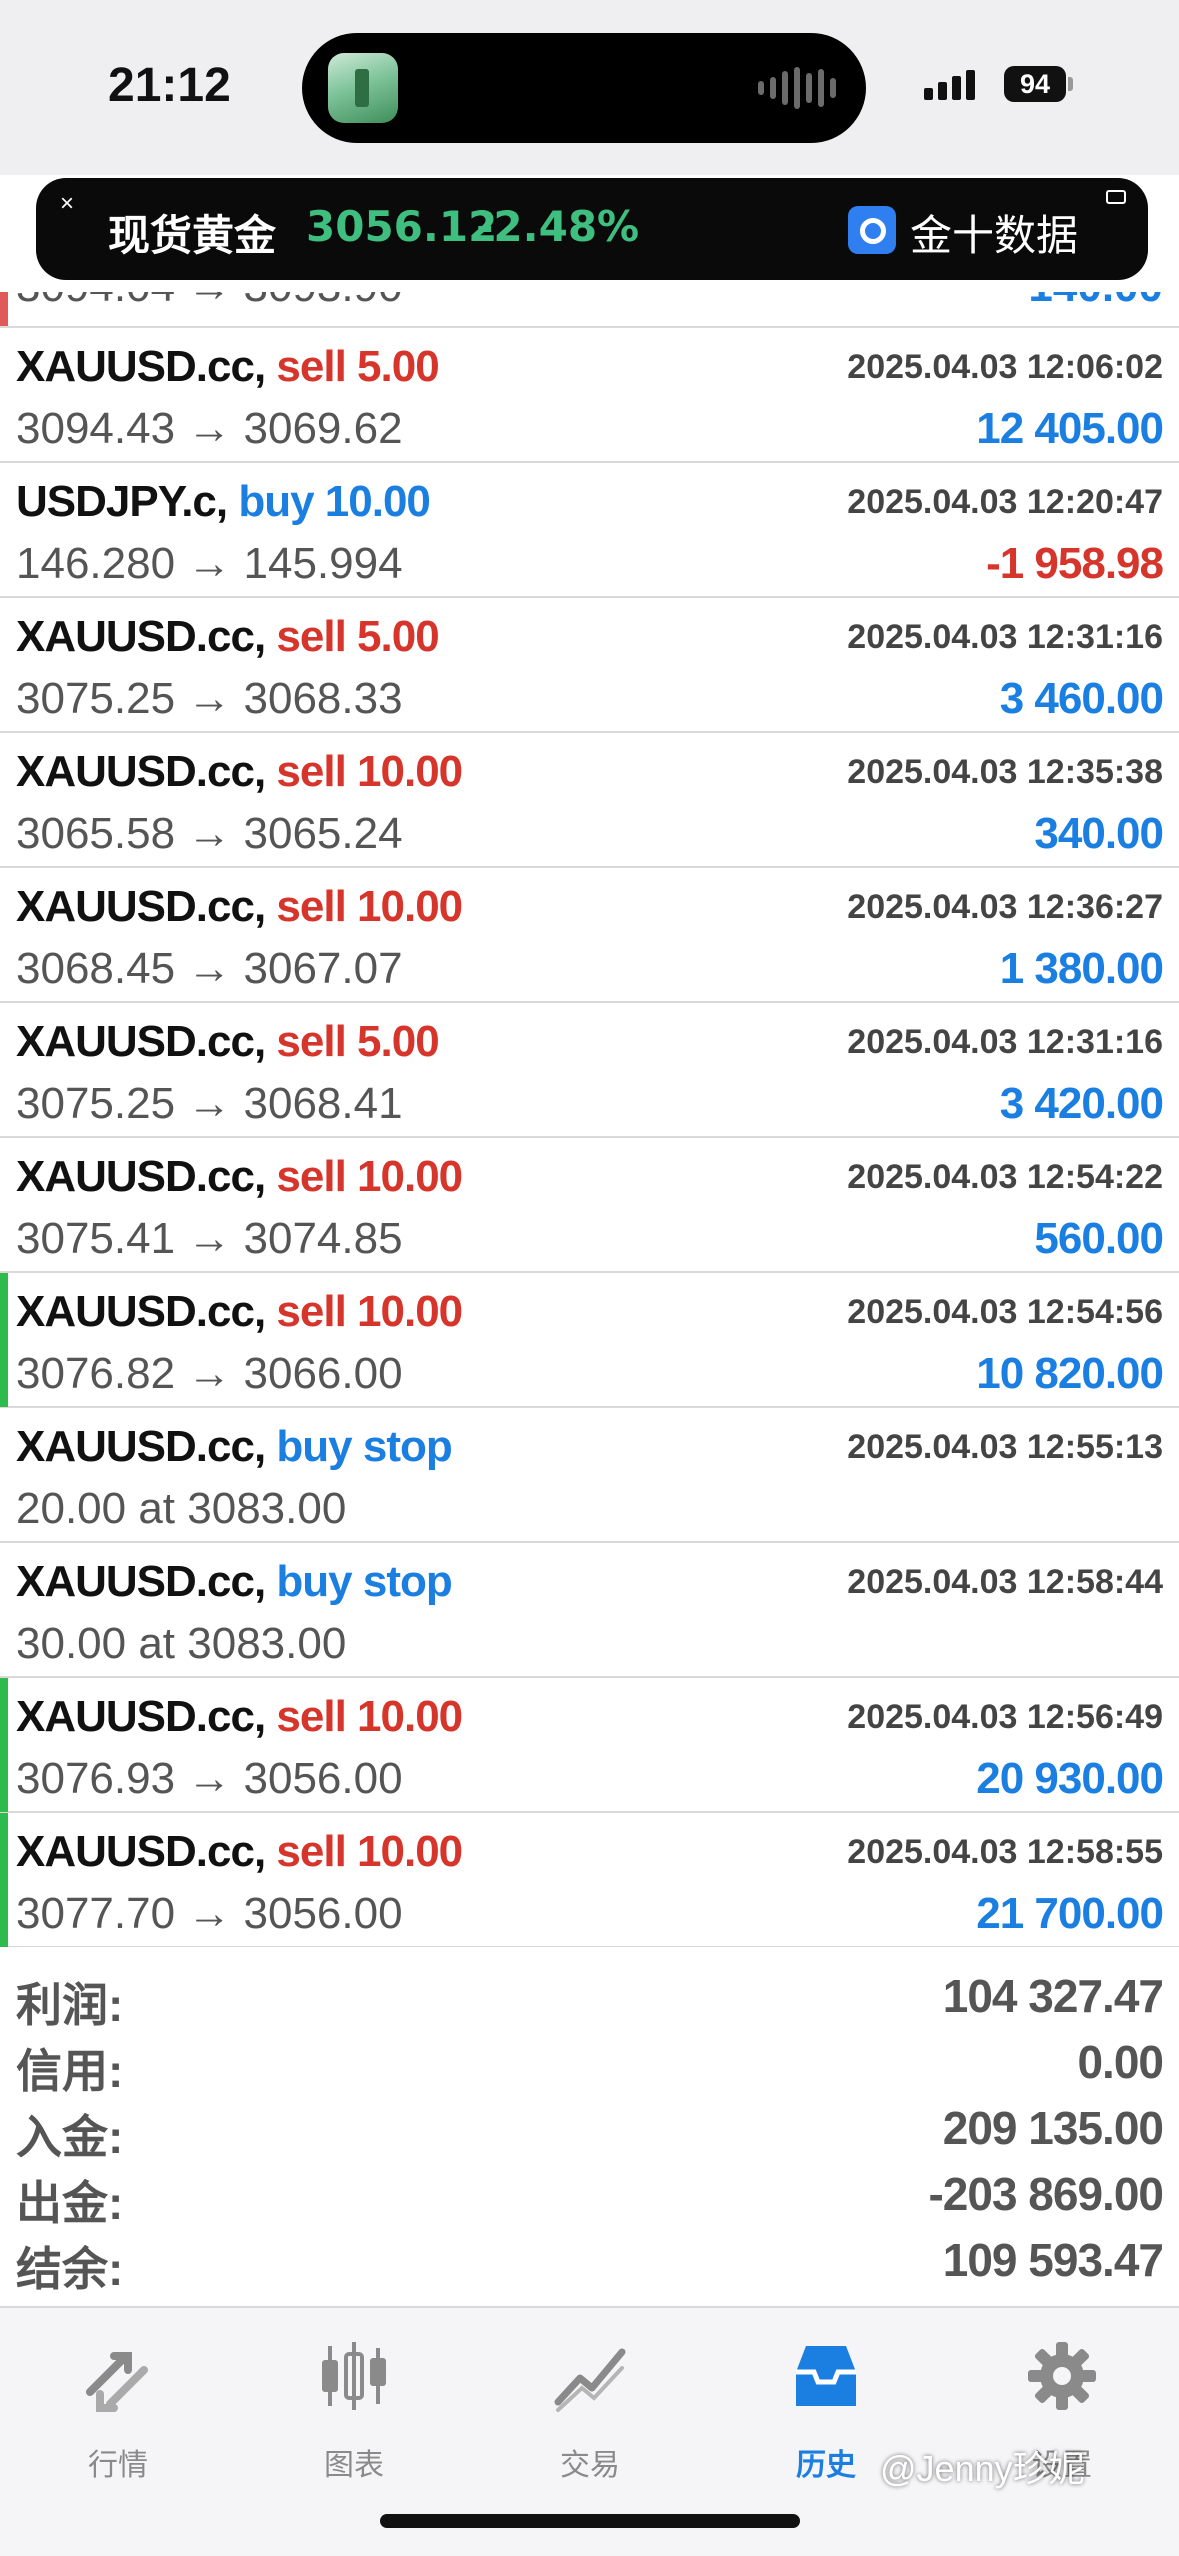 The height and width of the screenshot is (2556, 1179). I want to click on close-icon: ×, so click(67, 204).